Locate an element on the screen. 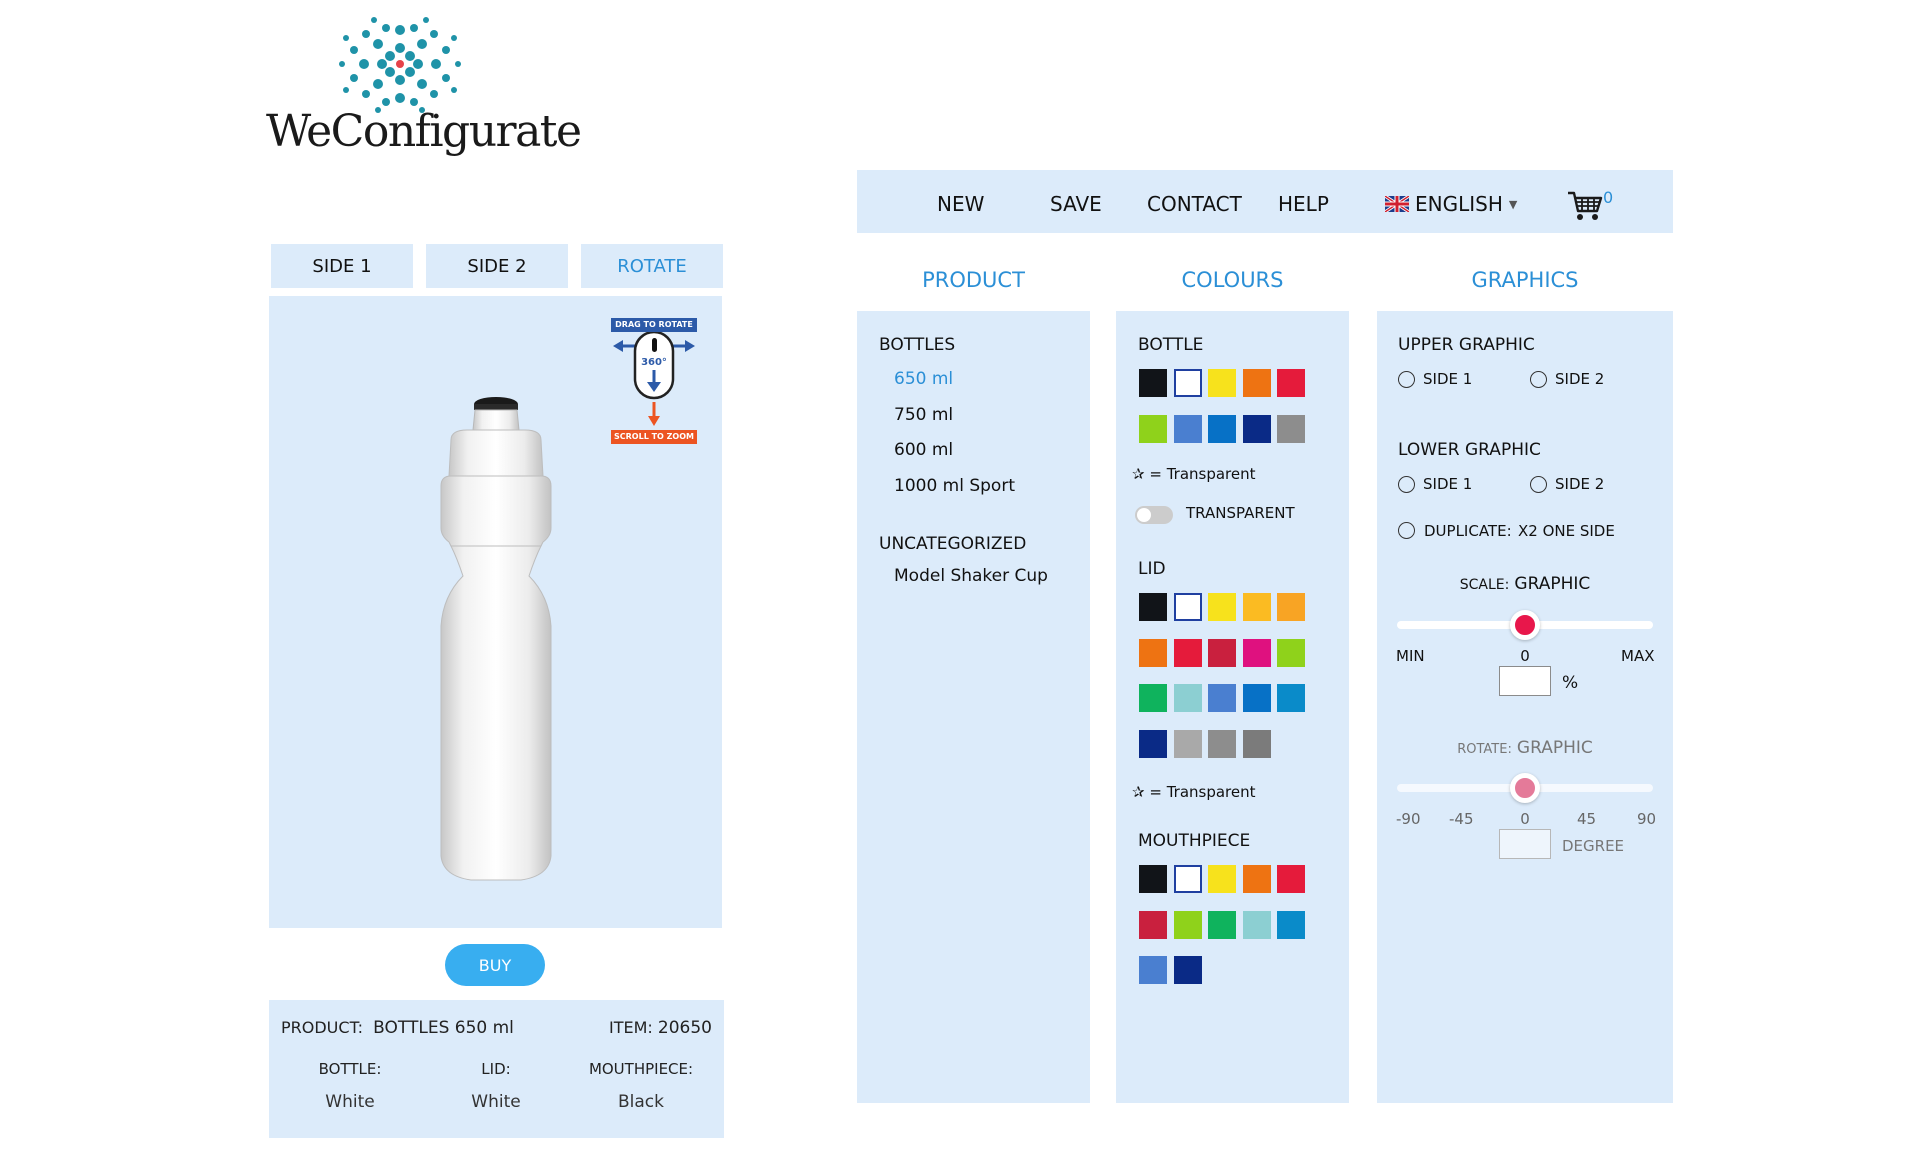  transparent-toggle is located at coordinates (1154, 515).